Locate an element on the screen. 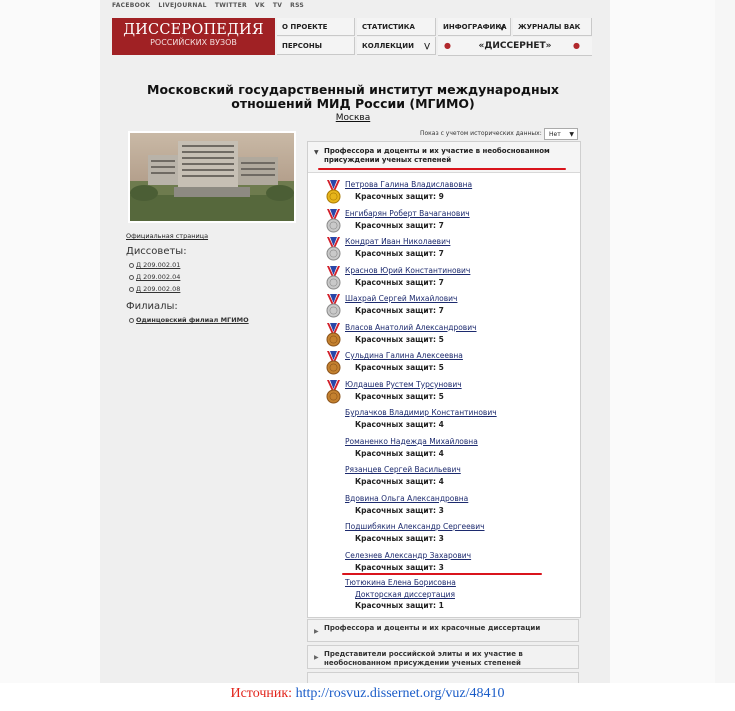 The height and width of the screenshot is (711, 735). nav-infographics: ИНФОГРАФИКА ⋁ is located at coordinates (474, 27).